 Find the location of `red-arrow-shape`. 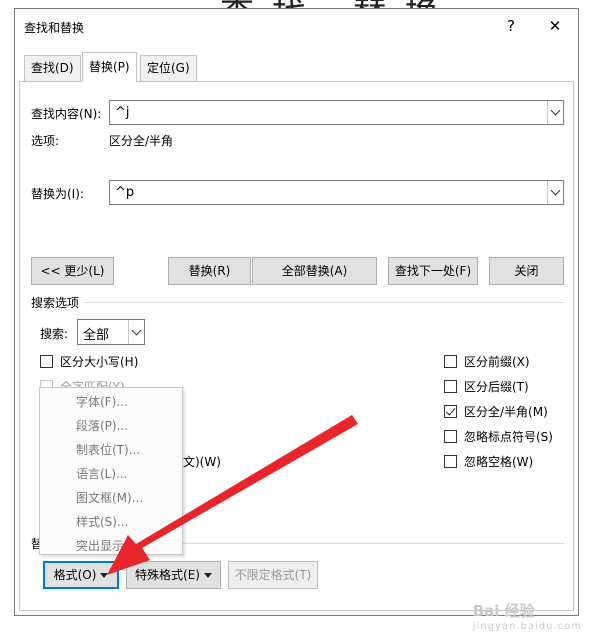

red-arrow-shape is located at coordinates (232, 495).